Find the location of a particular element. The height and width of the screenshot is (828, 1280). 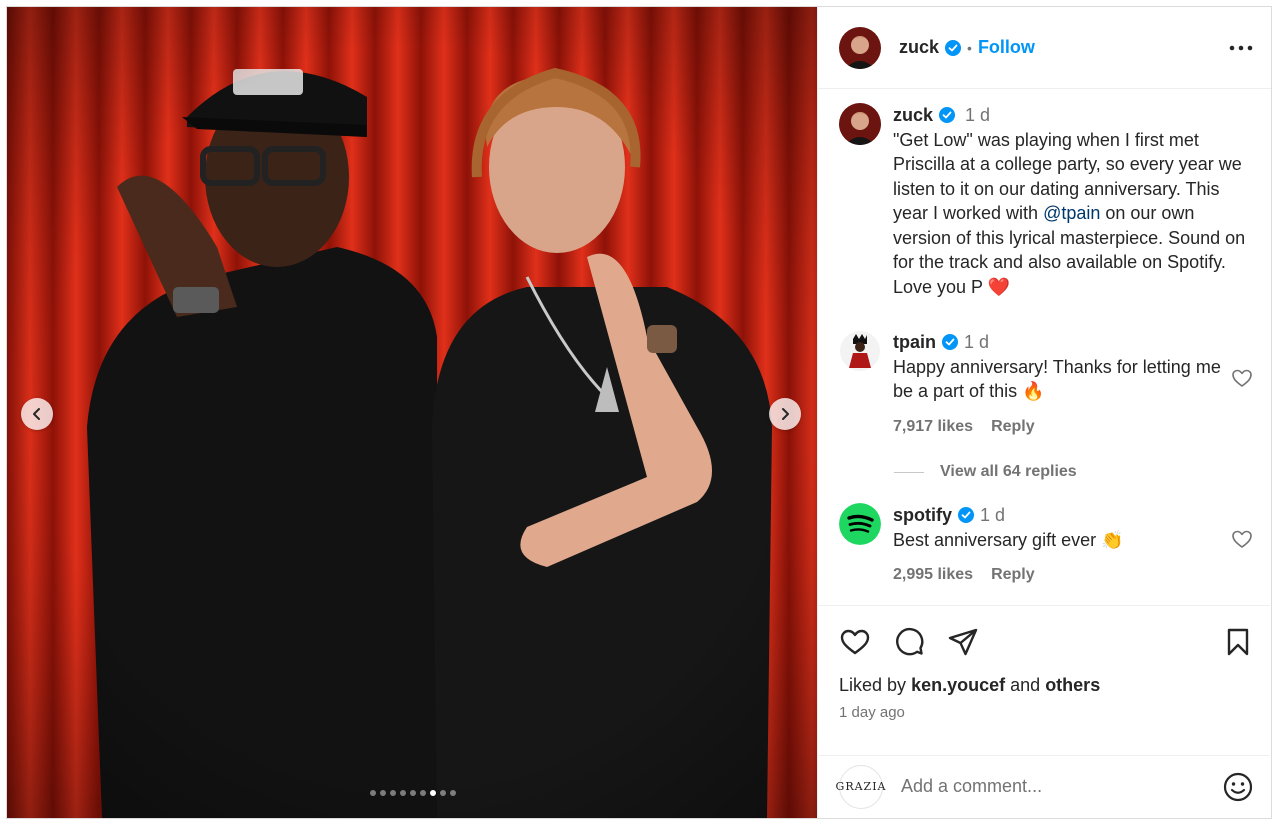

comment-likes: 2,995 likes is located at coordinates (933, 574).